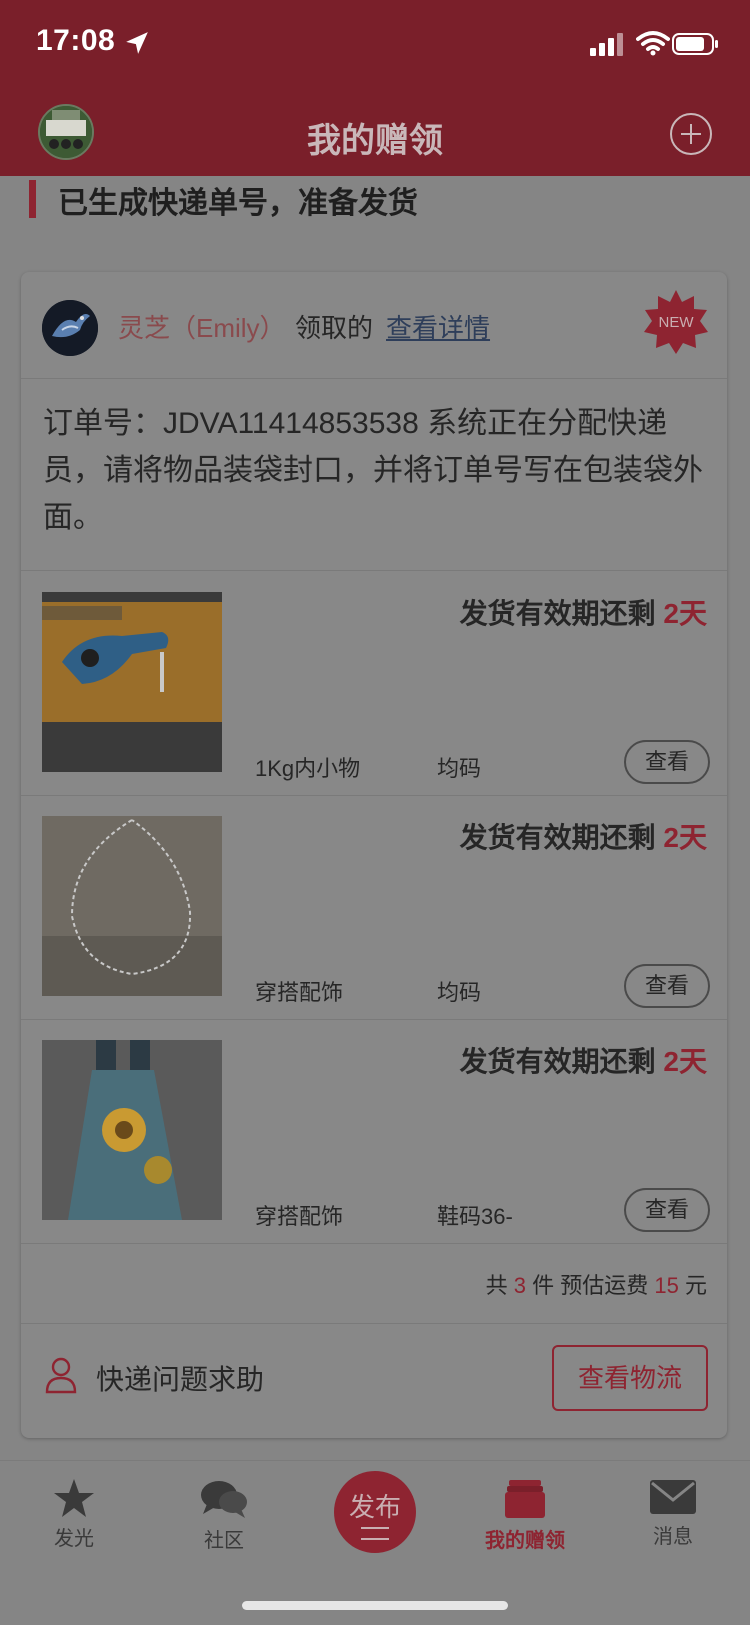 The height and width of the screenshot is (1625, 750). Describe the element at coordinates (76, 40) in the screenshot. I see `status-time: 17:08` at that location.